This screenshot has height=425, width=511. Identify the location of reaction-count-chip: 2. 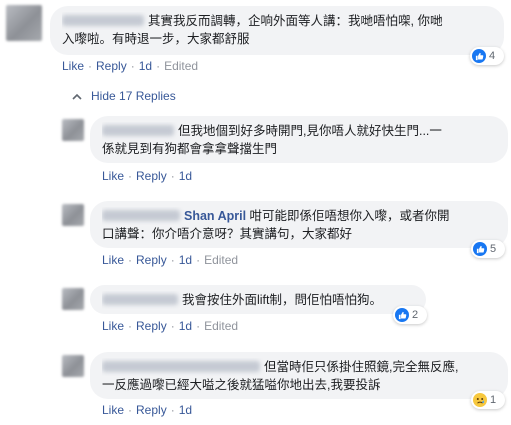
(410, 315).